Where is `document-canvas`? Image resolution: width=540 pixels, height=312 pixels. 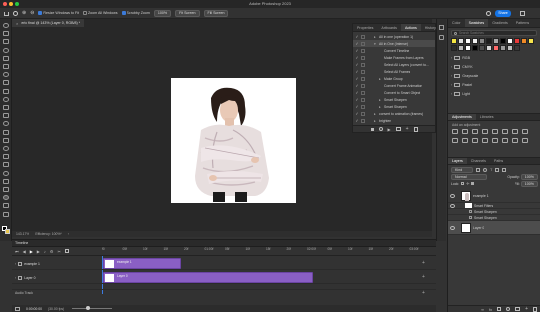 document-canvas is located at coordinates (233, 140).